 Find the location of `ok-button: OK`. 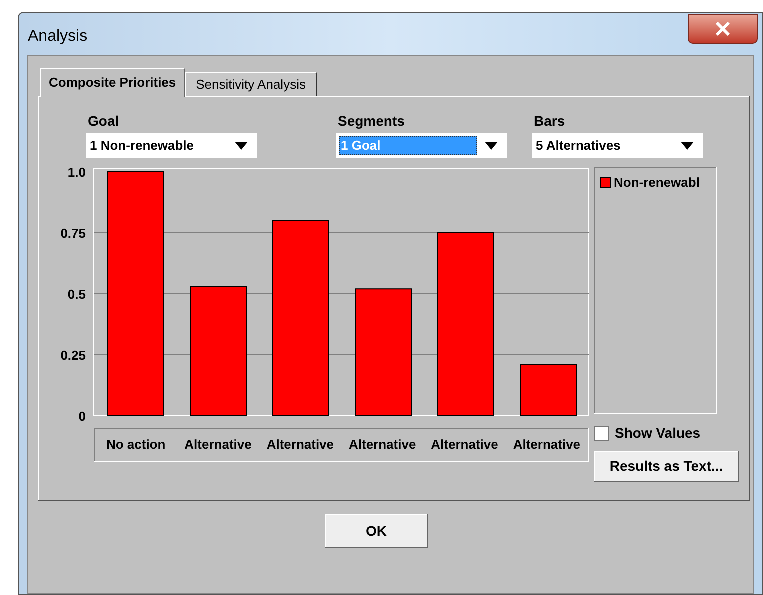

ok-button: OK is located at coordinates (376, 531).